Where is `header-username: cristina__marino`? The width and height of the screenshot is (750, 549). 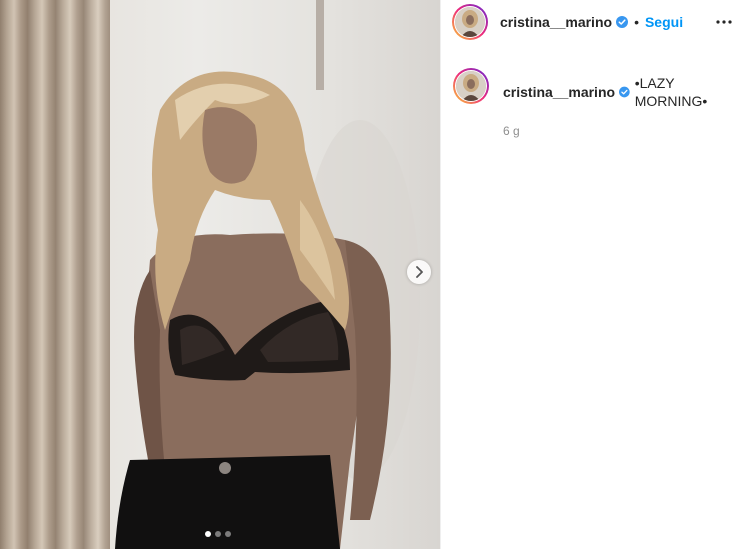 header-username: cristina__marino is located at coordinates (556, 22).